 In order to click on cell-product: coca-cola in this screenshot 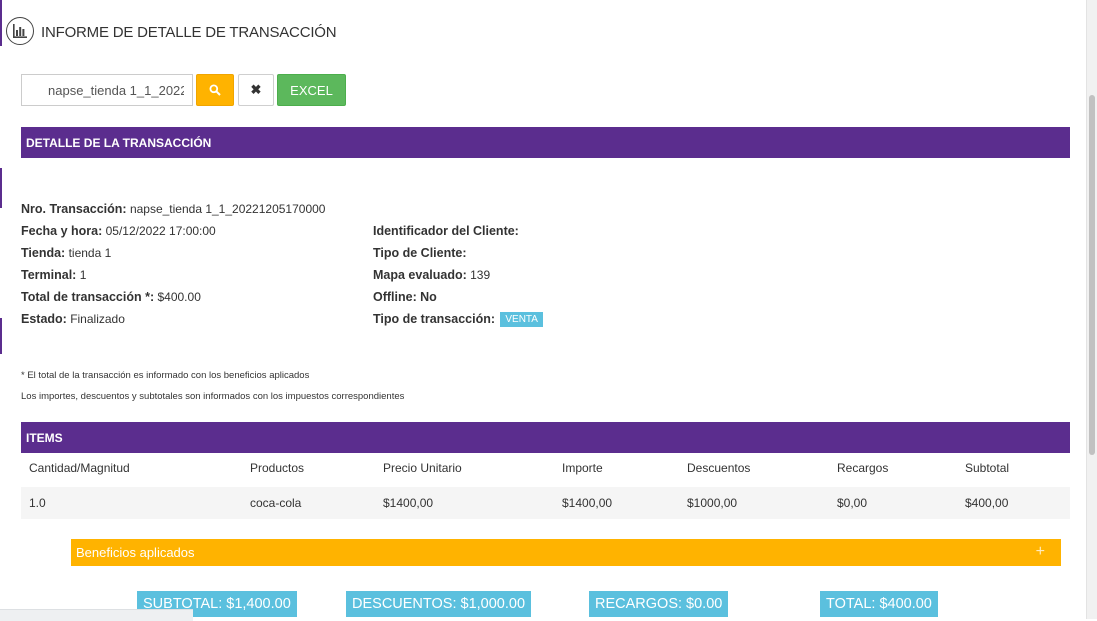, I will do `click(276, 503)`.